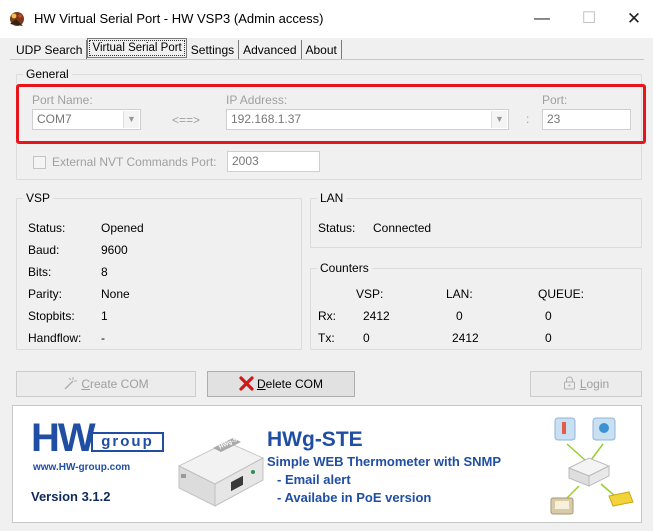  I want to click on counters-group-label: Counters, so click(344, 268).